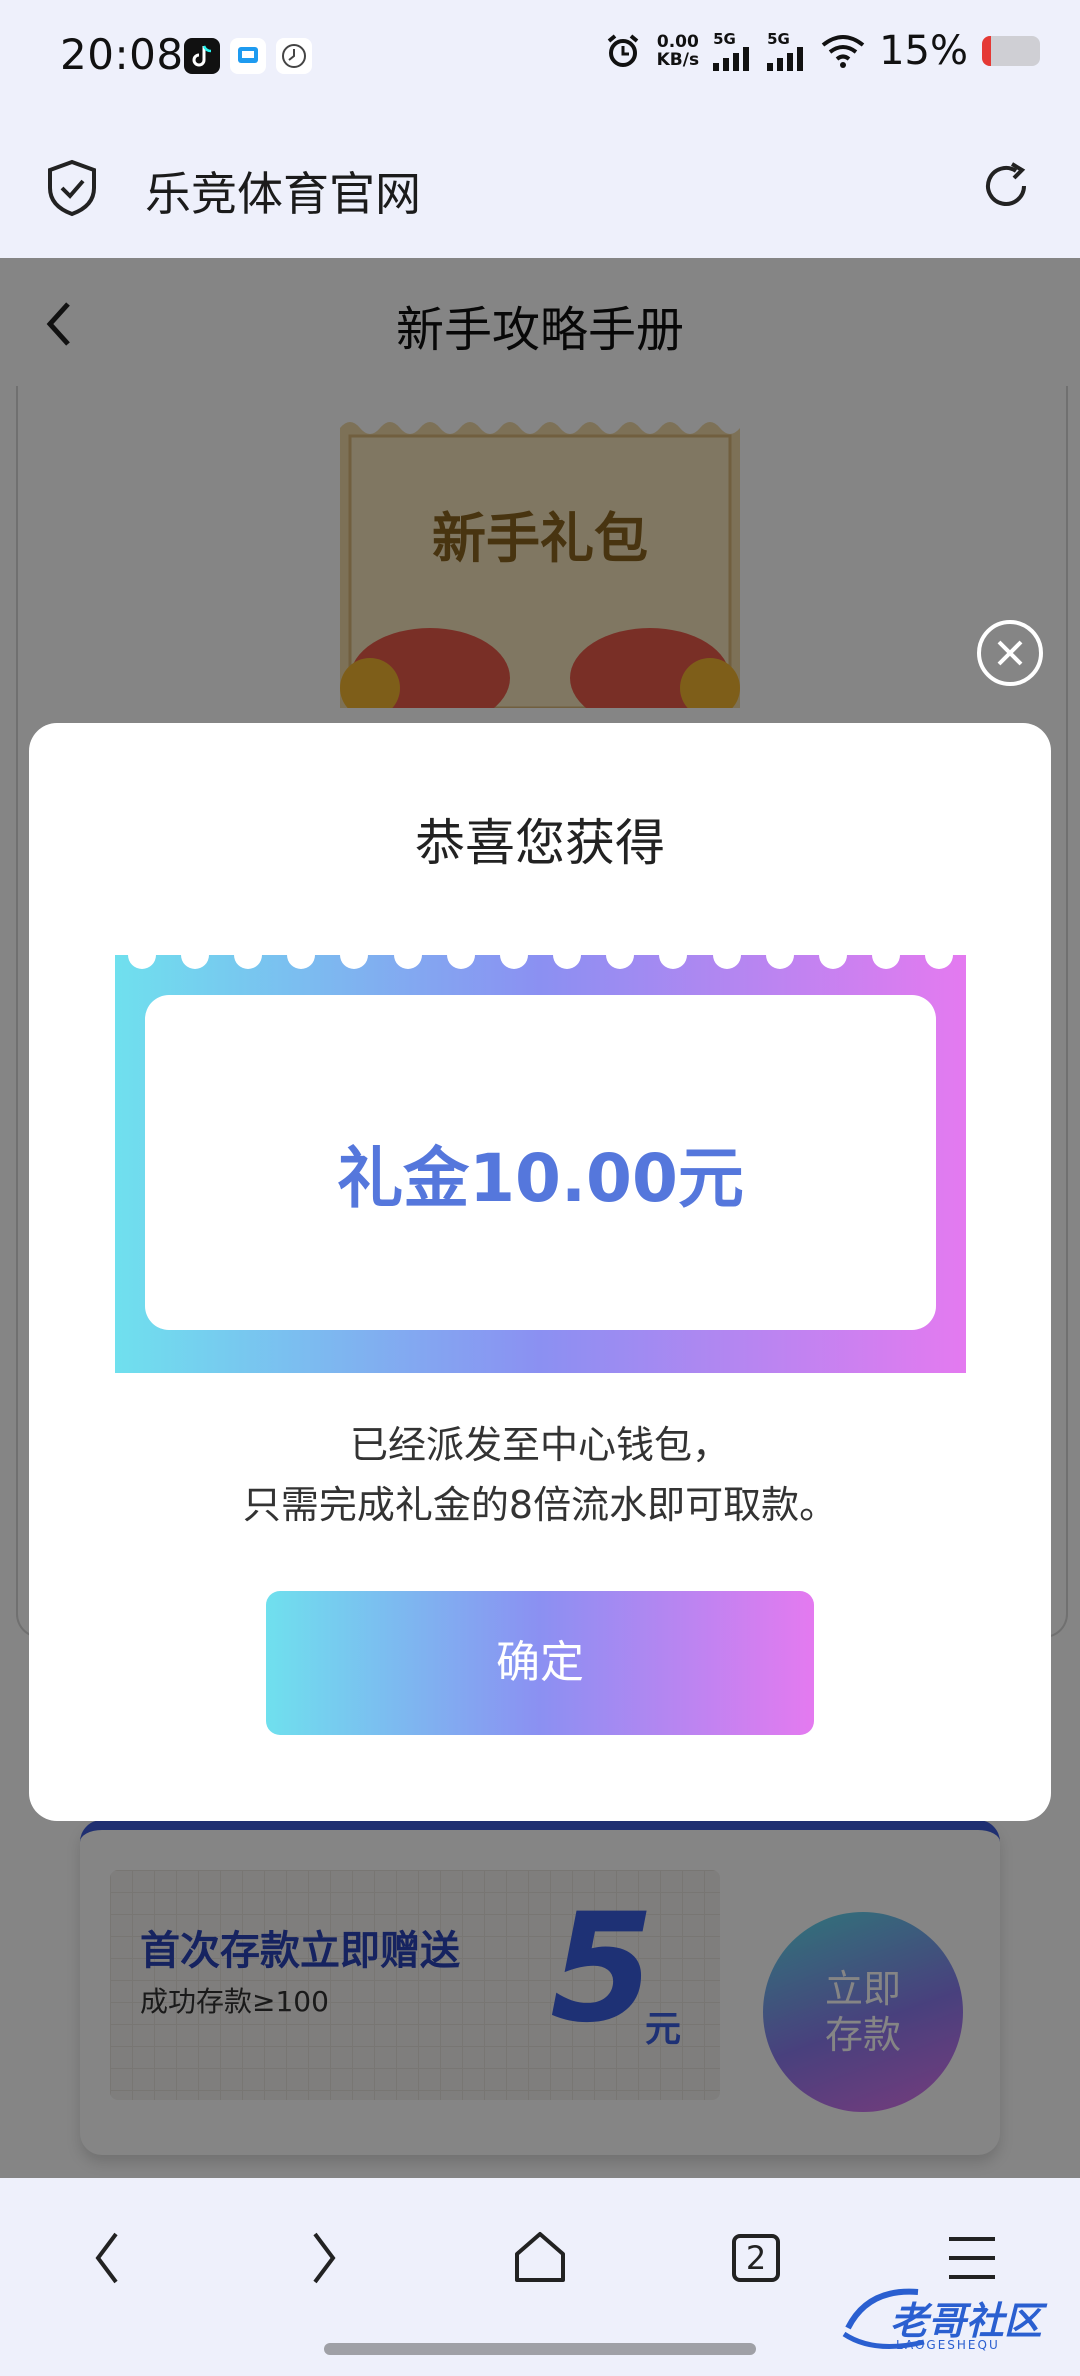 The width and height of the screenshot is (1080, 2376). What do you see at coordinates (122, 54) in the screenshot?
I see `status-time: 20:08` at bounding box center [122, 54].